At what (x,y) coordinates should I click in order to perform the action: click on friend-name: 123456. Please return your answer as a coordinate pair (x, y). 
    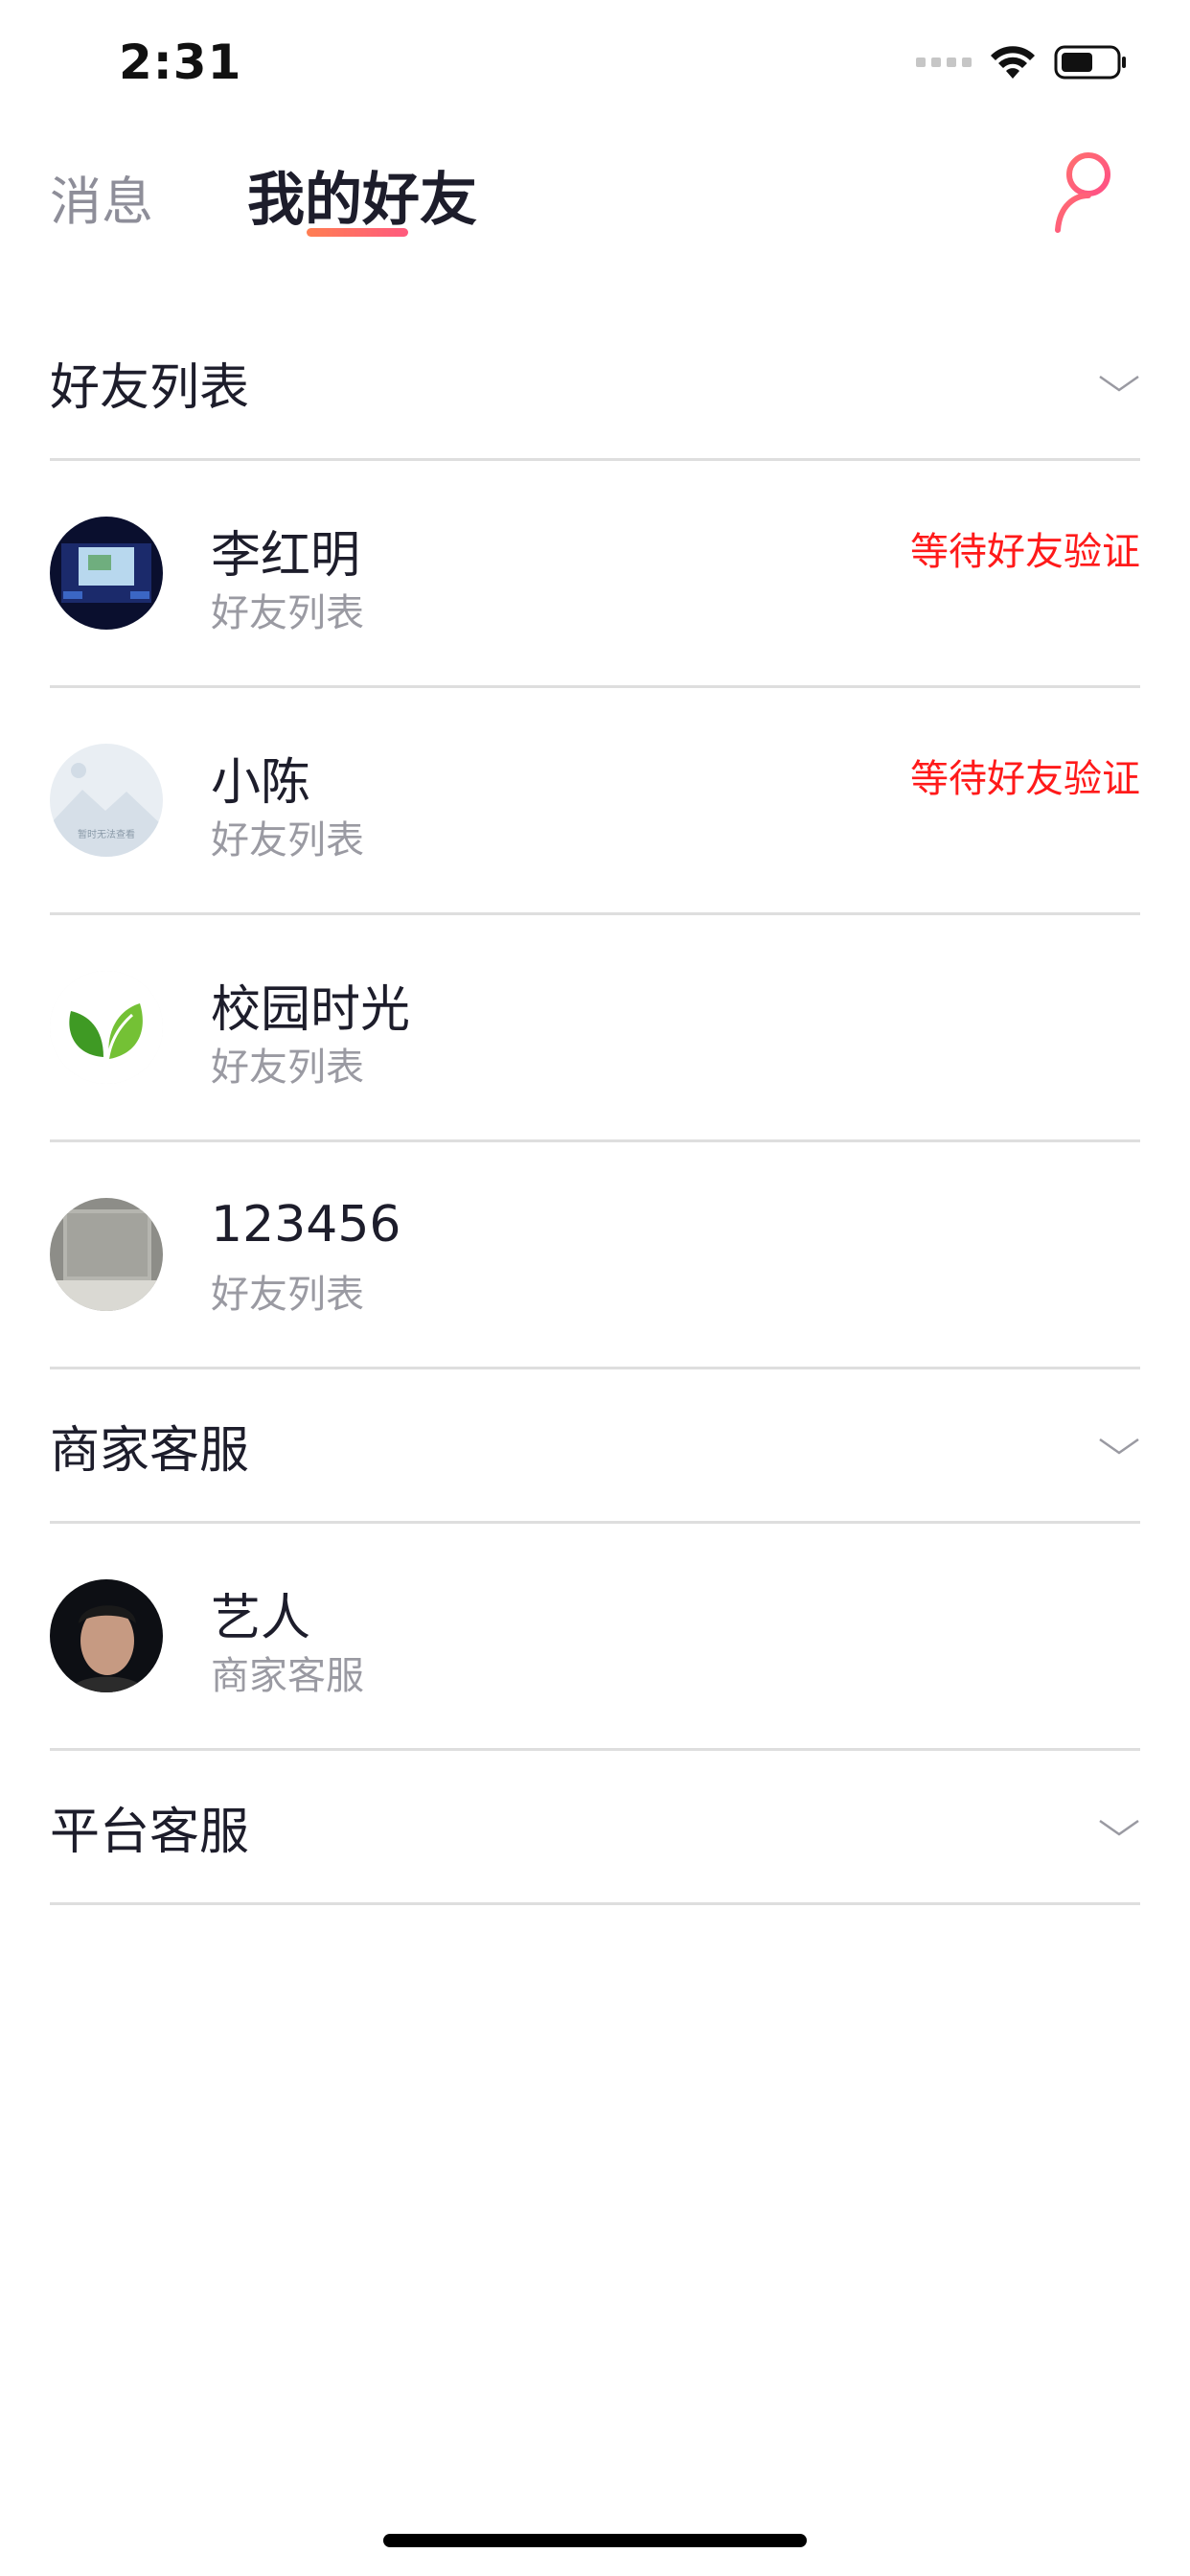
    Looking at the image, I should click on (306, 1225).